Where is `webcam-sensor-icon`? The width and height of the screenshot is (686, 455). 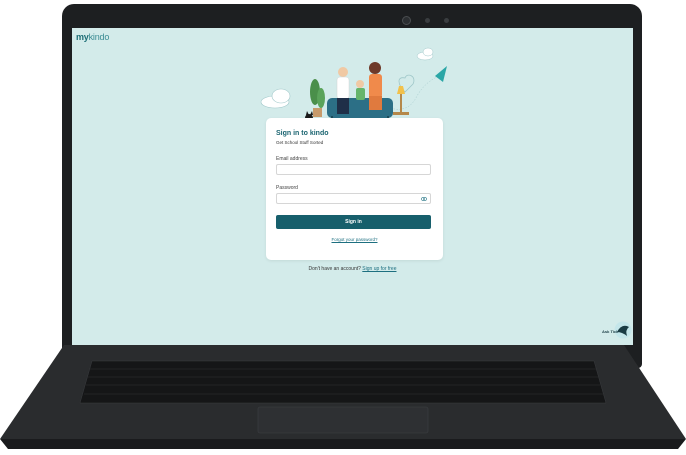 webcam-sensor-icon is located at coordinates (446, 20).